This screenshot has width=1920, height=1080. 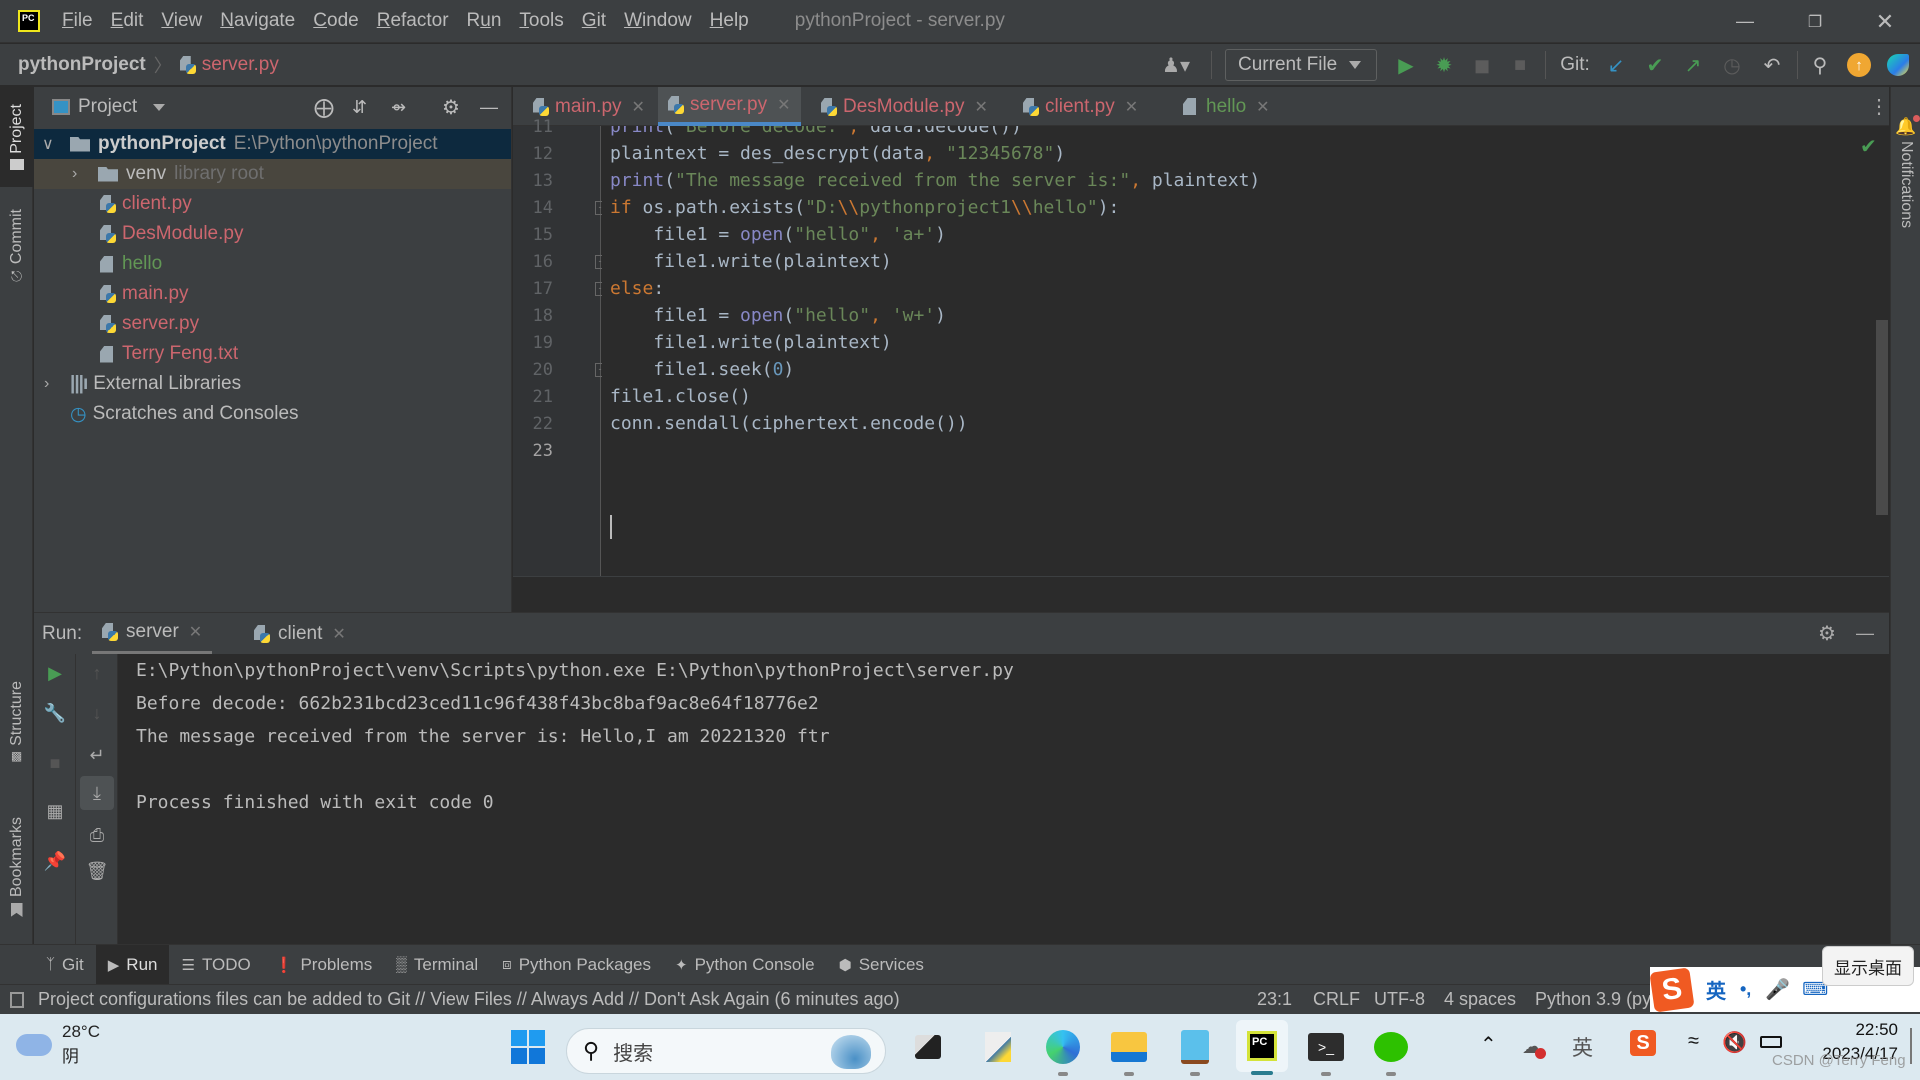 I want to click on show-hidden-icons-button: ⌃, so click(x=1488, y=1044).